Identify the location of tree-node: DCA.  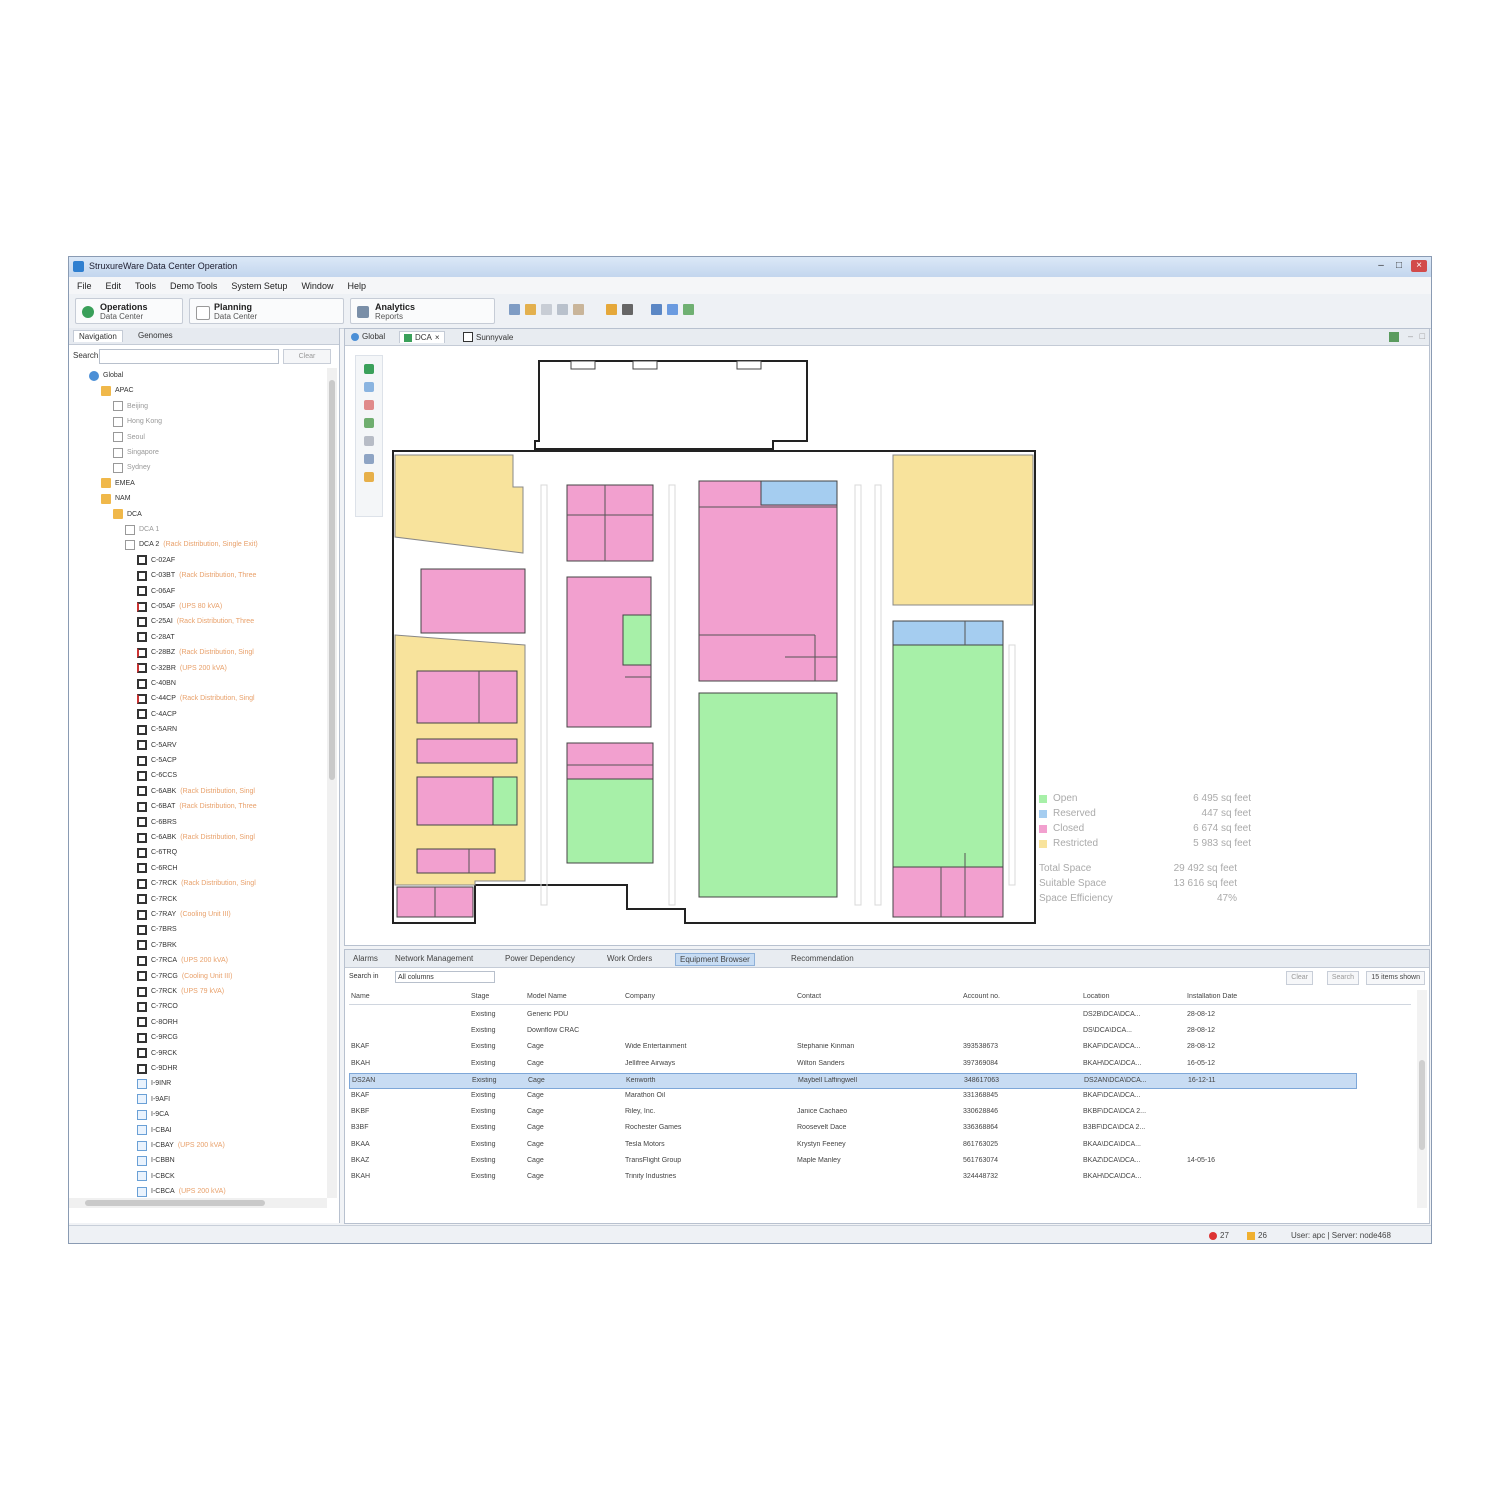
(127, 514).